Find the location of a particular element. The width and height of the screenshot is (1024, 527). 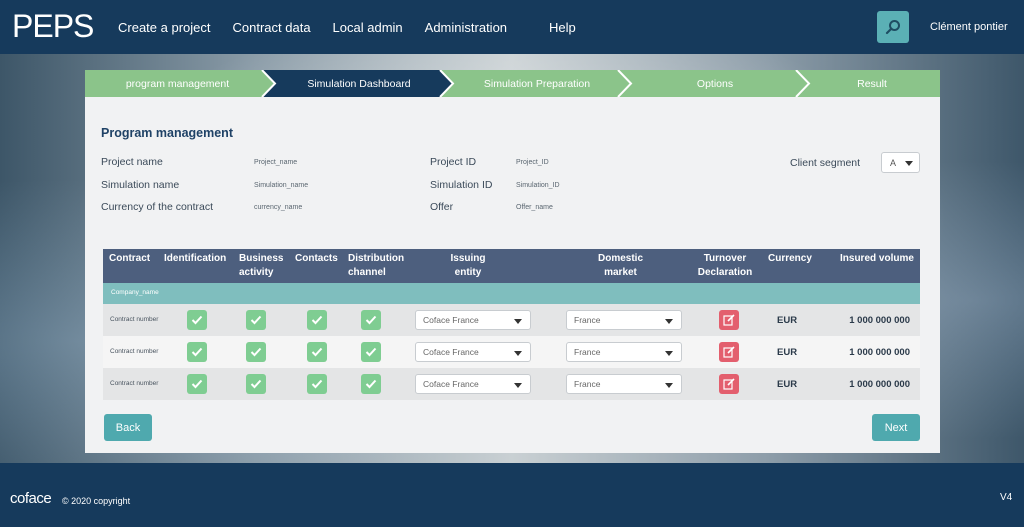

currency-cell: EUR is located at coordinates (787, 320).